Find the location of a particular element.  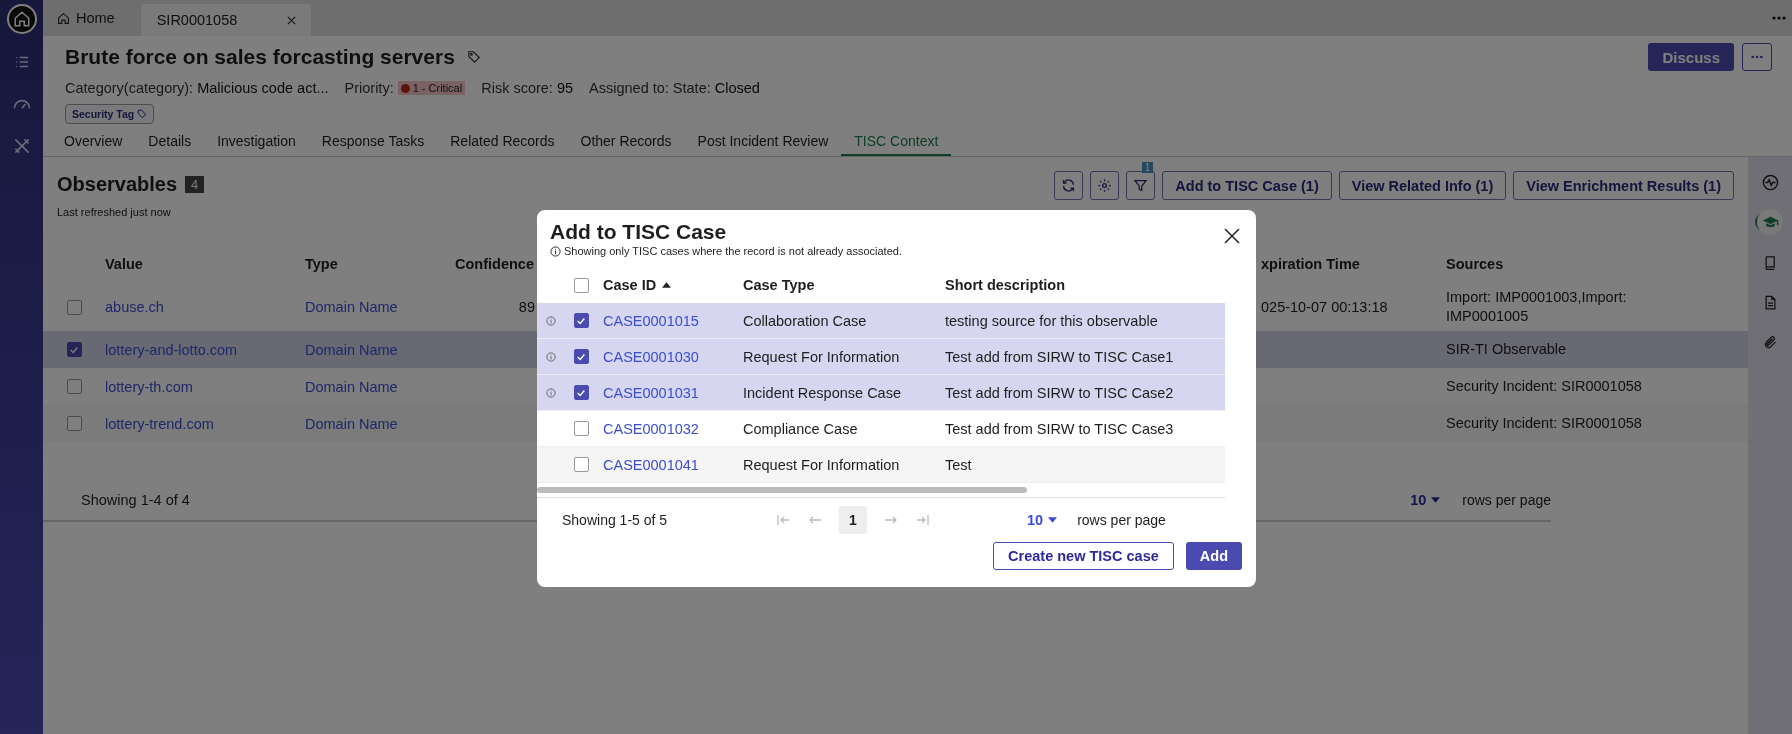

table-cell: Security Incident: SIR0001058 is located at coordinates (1544, 386).